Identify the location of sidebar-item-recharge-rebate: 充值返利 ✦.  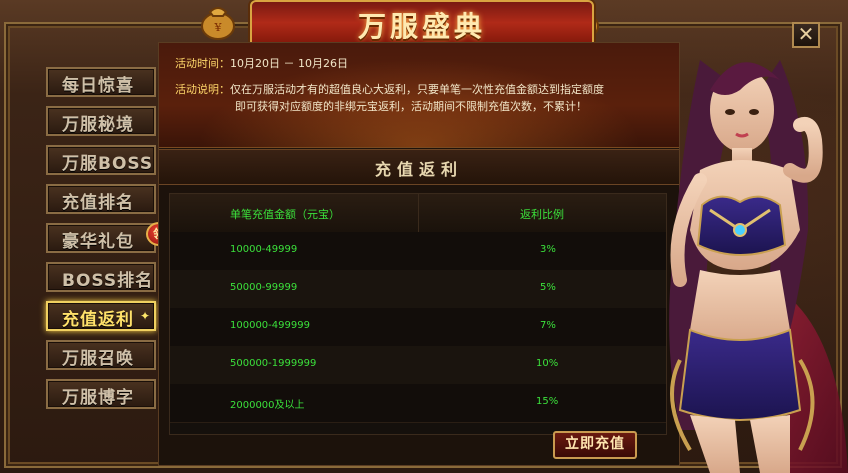
(101, 316).